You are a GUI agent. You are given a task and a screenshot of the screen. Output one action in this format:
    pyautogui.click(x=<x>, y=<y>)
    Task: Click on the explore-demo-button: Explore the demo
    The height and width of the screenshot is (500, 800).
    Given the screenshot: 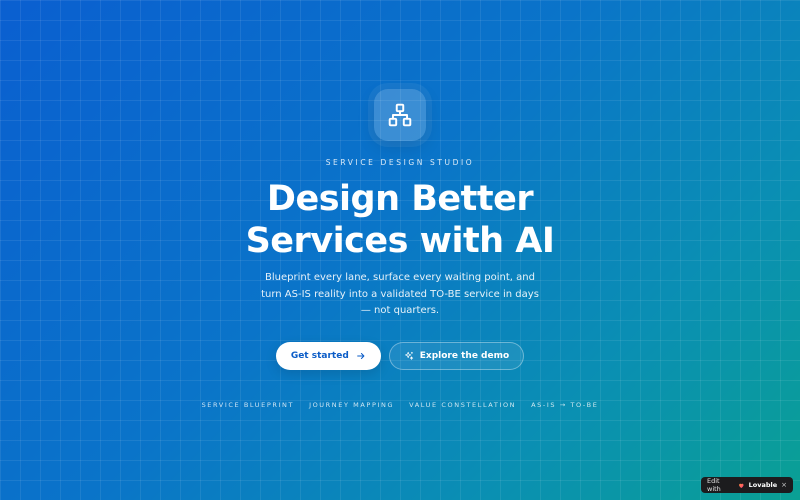 What is the action you would take?
    pyautogui.click(x=456, y=356)
    